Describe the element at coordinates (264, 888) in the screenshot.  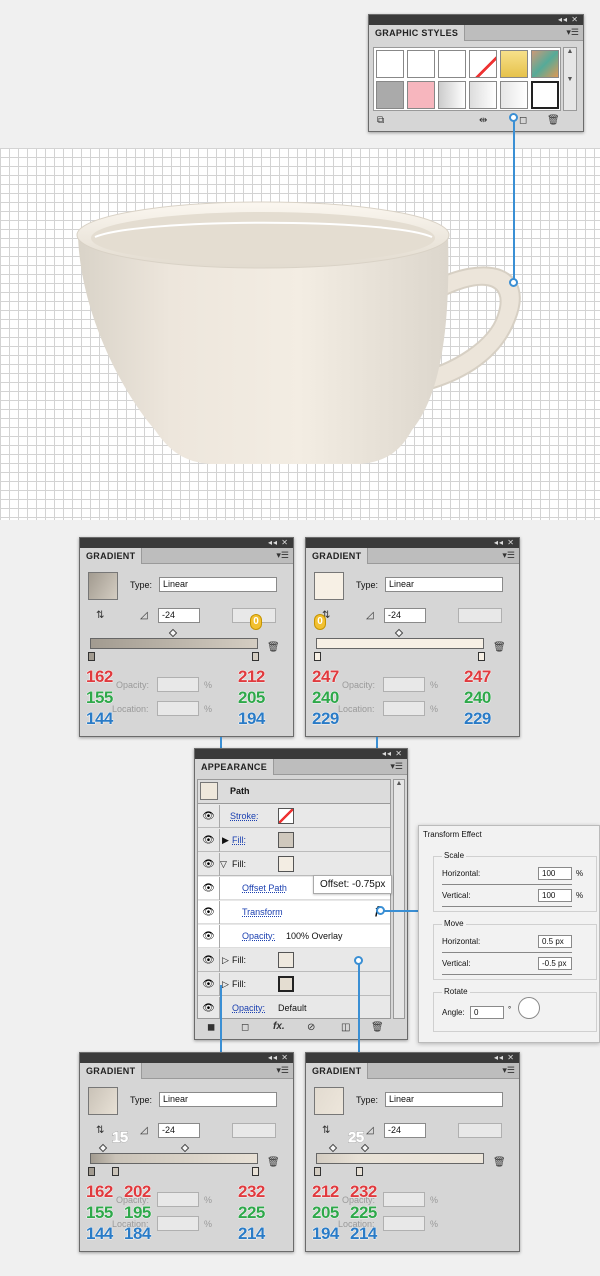
I see `offset-path-link: Offset Path` at that location.